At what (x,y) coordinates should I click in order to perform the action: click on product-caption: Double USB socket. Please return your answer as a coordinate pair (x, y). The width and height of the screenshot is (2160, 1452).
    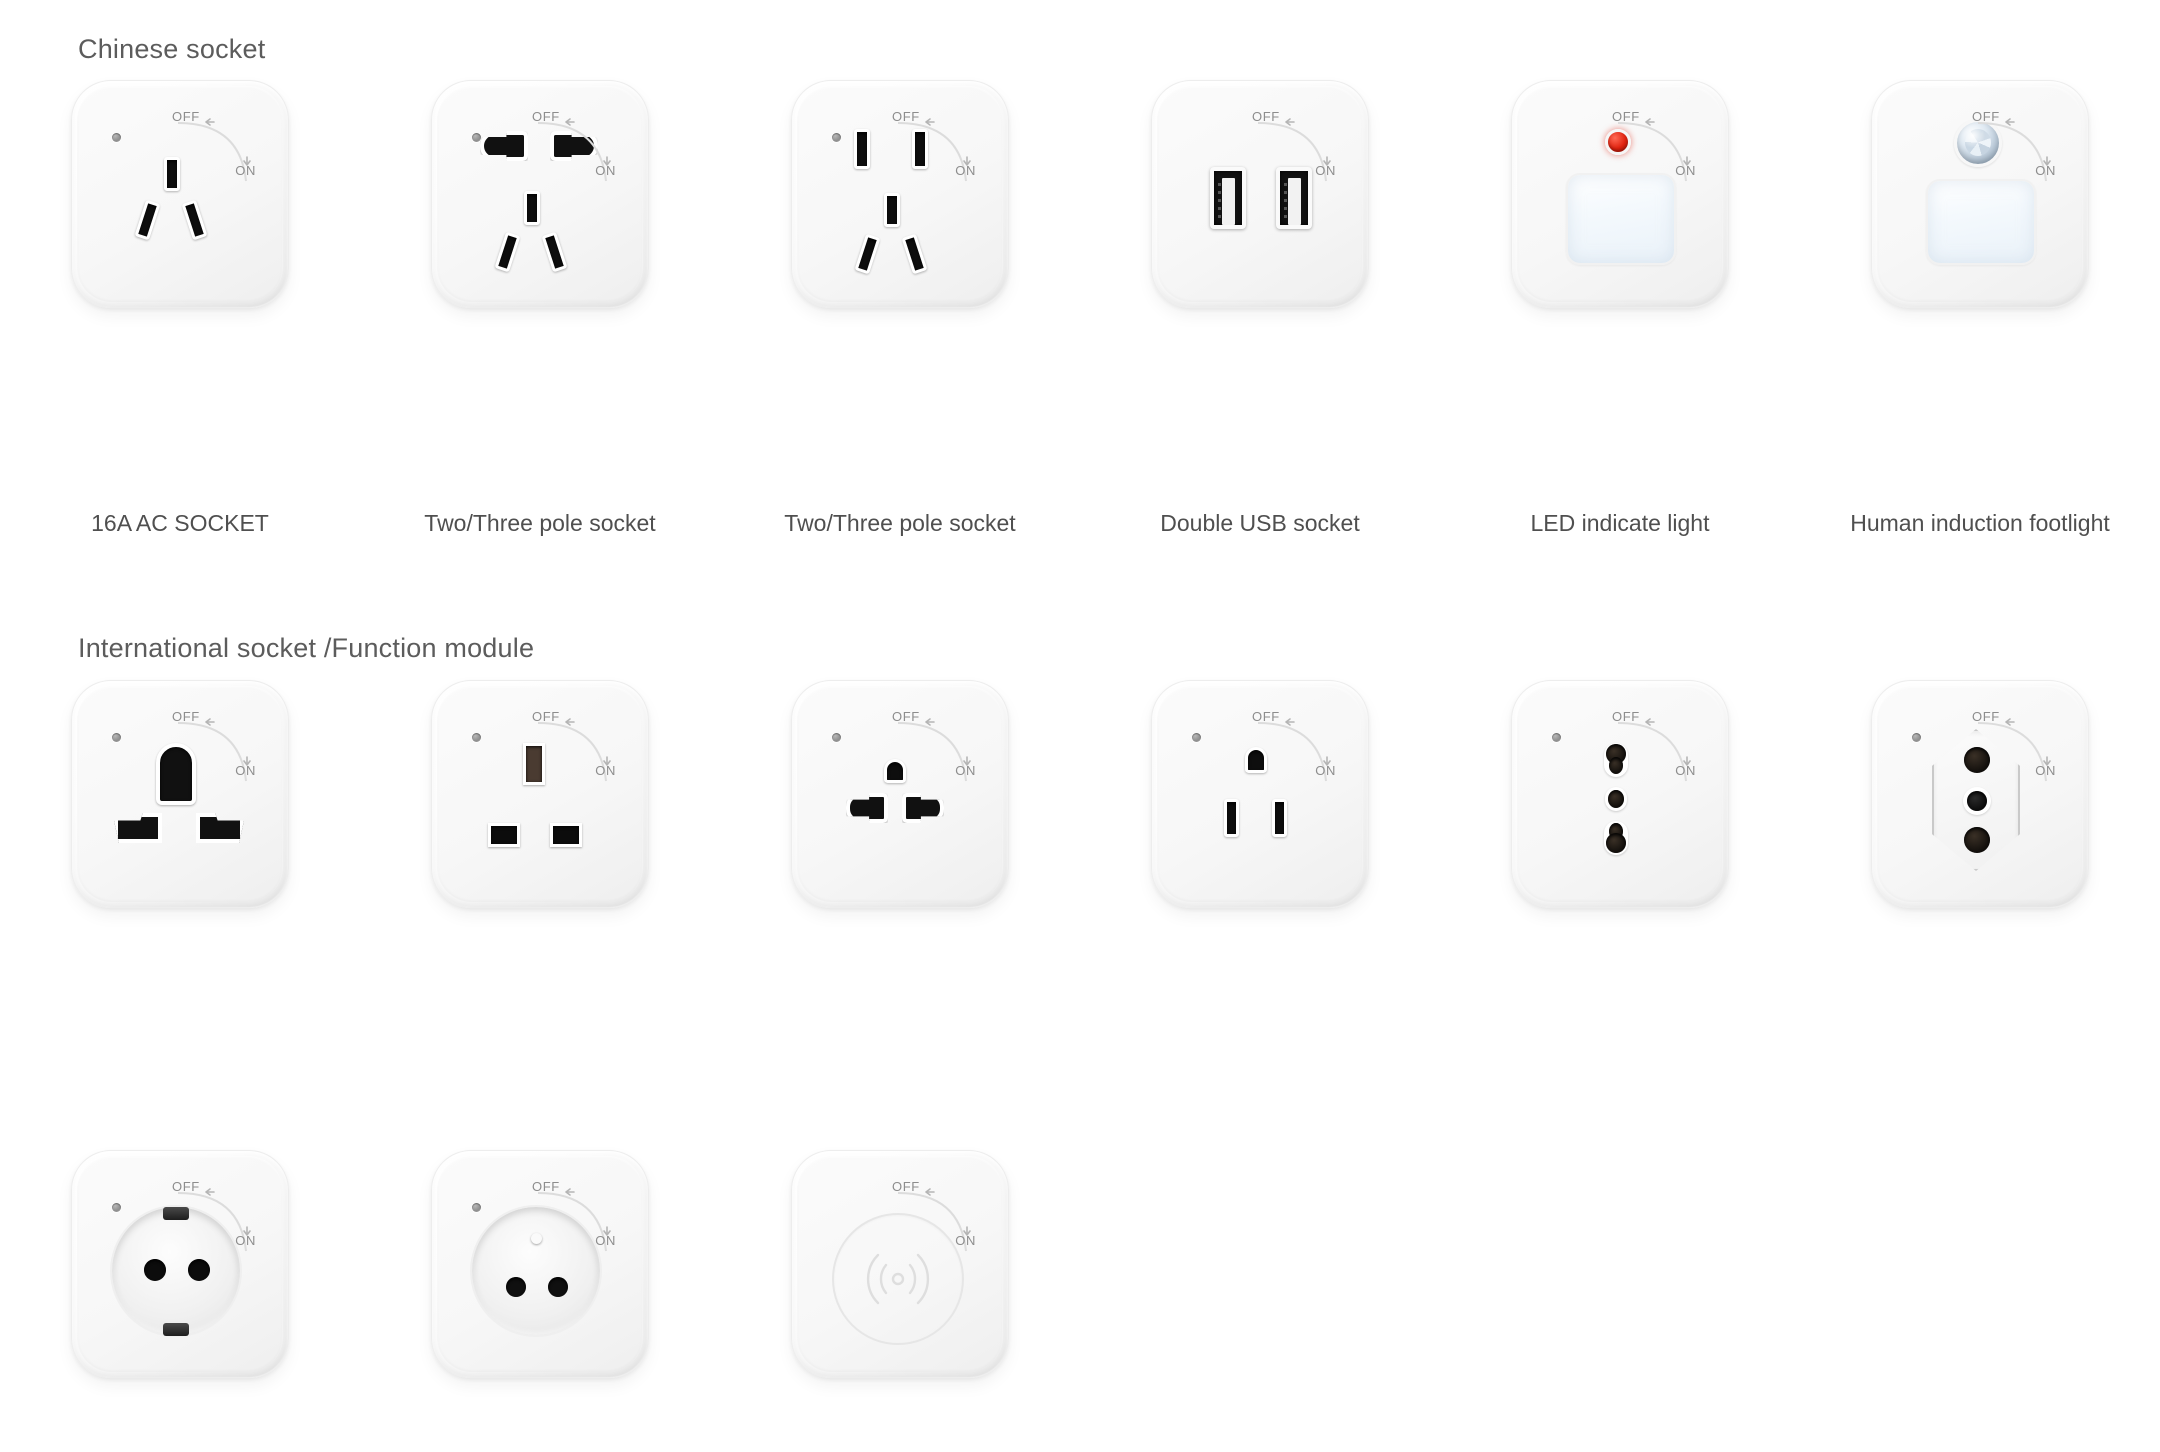
    Looking at the image, I should click on (1260, 523).